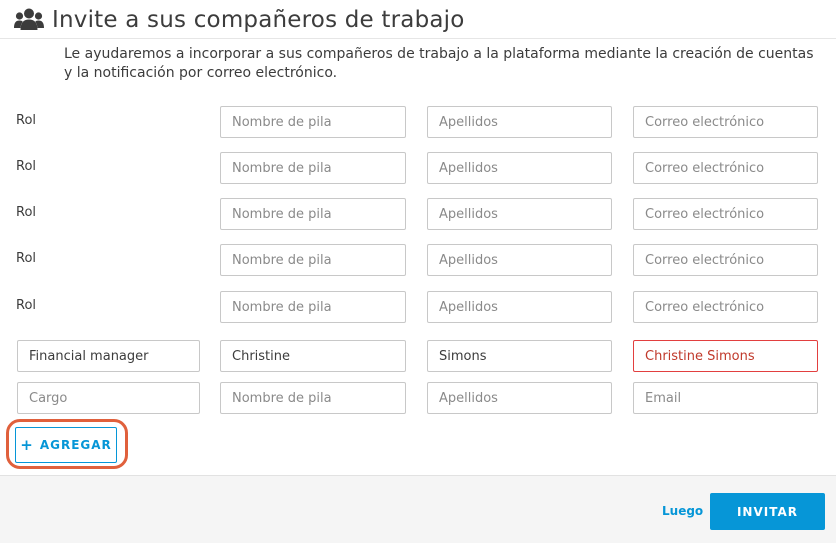  Describe the element at coordinates (29, 19) in the screenshot. I see `users-icon` at that location.